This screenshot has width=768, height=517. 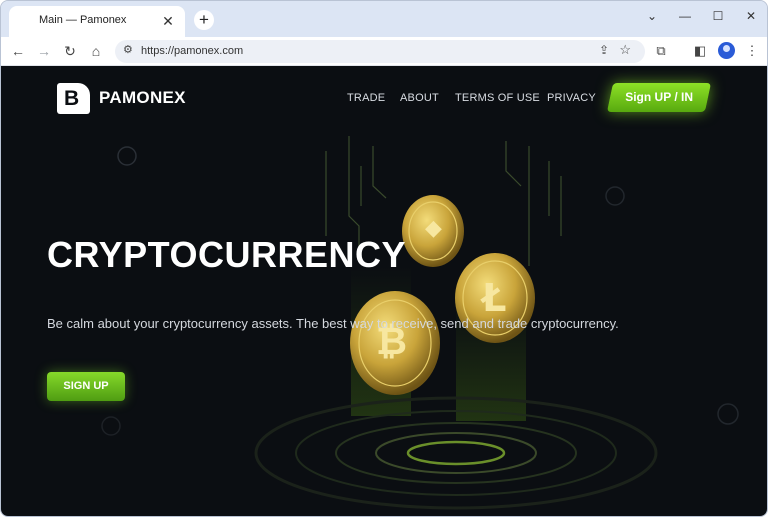 I want to click on signup-nav-button: Sign UP / IN, so click(x=659, y=97).